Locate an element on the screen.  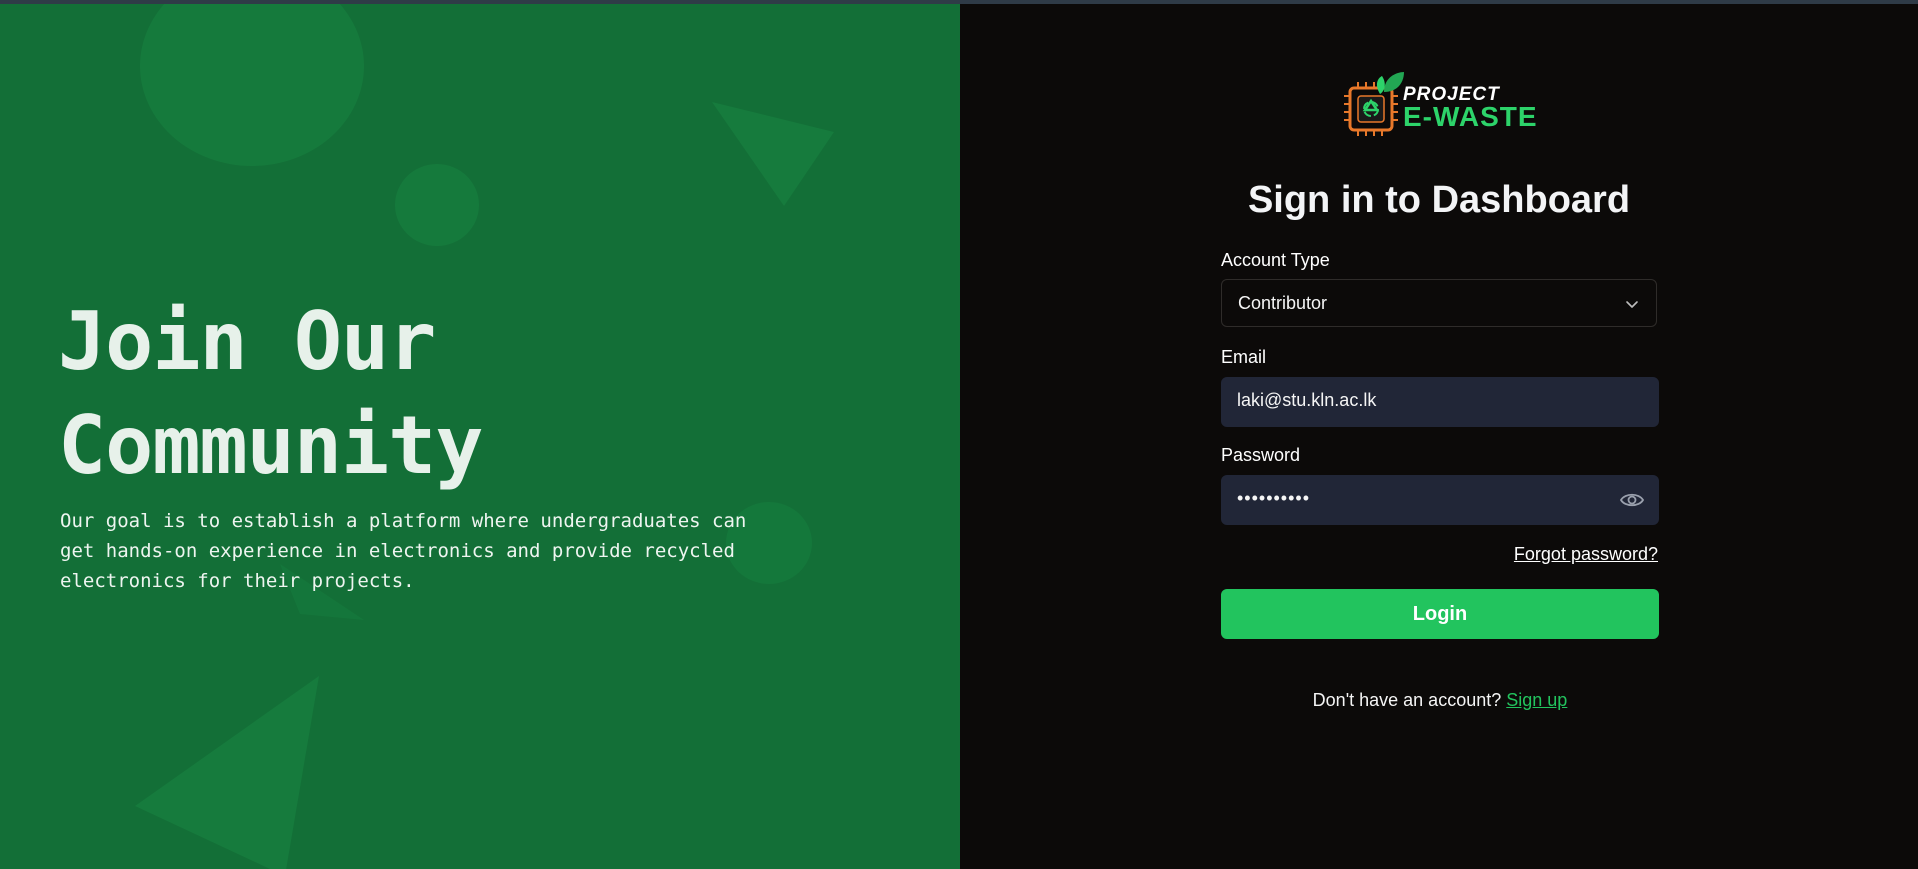
login-button: Login is located at coordinates (1440, 614).